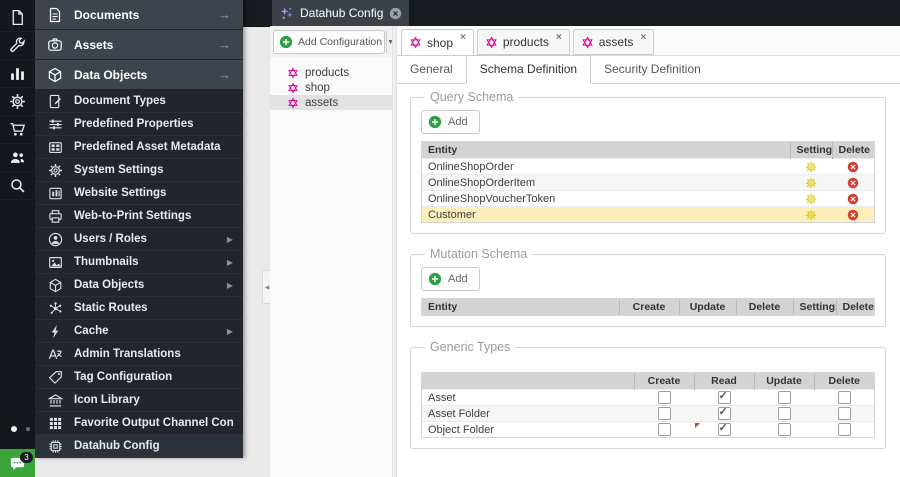 This screenshot has height=477, width=900. I want to click on nav-item-website-settings: Website Settings, so click(139, 193).